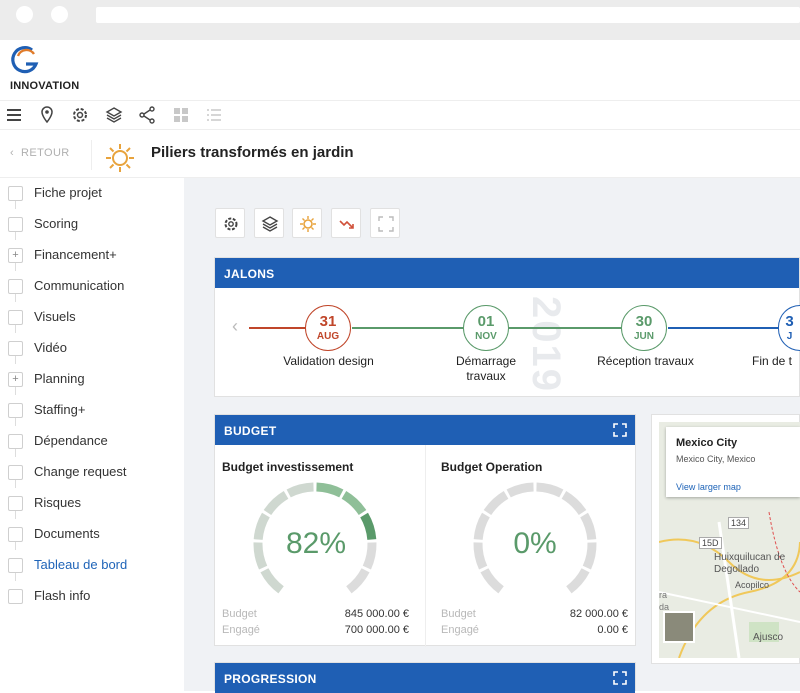  Describe the element at coordinates (62, 595) in the screenshot. I see `sidebar-item-label: Flash info` at that location.